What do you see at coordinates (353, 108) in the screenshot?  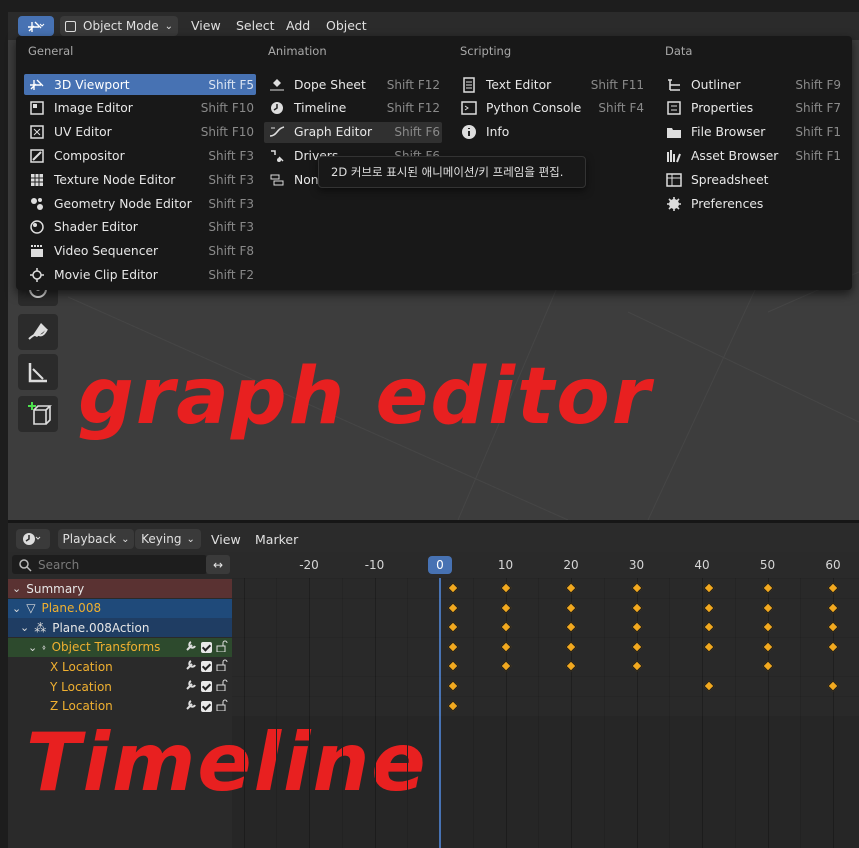 I see `menu-item-timeline: Timeline Shift F12` at bounding box center [353, 108].